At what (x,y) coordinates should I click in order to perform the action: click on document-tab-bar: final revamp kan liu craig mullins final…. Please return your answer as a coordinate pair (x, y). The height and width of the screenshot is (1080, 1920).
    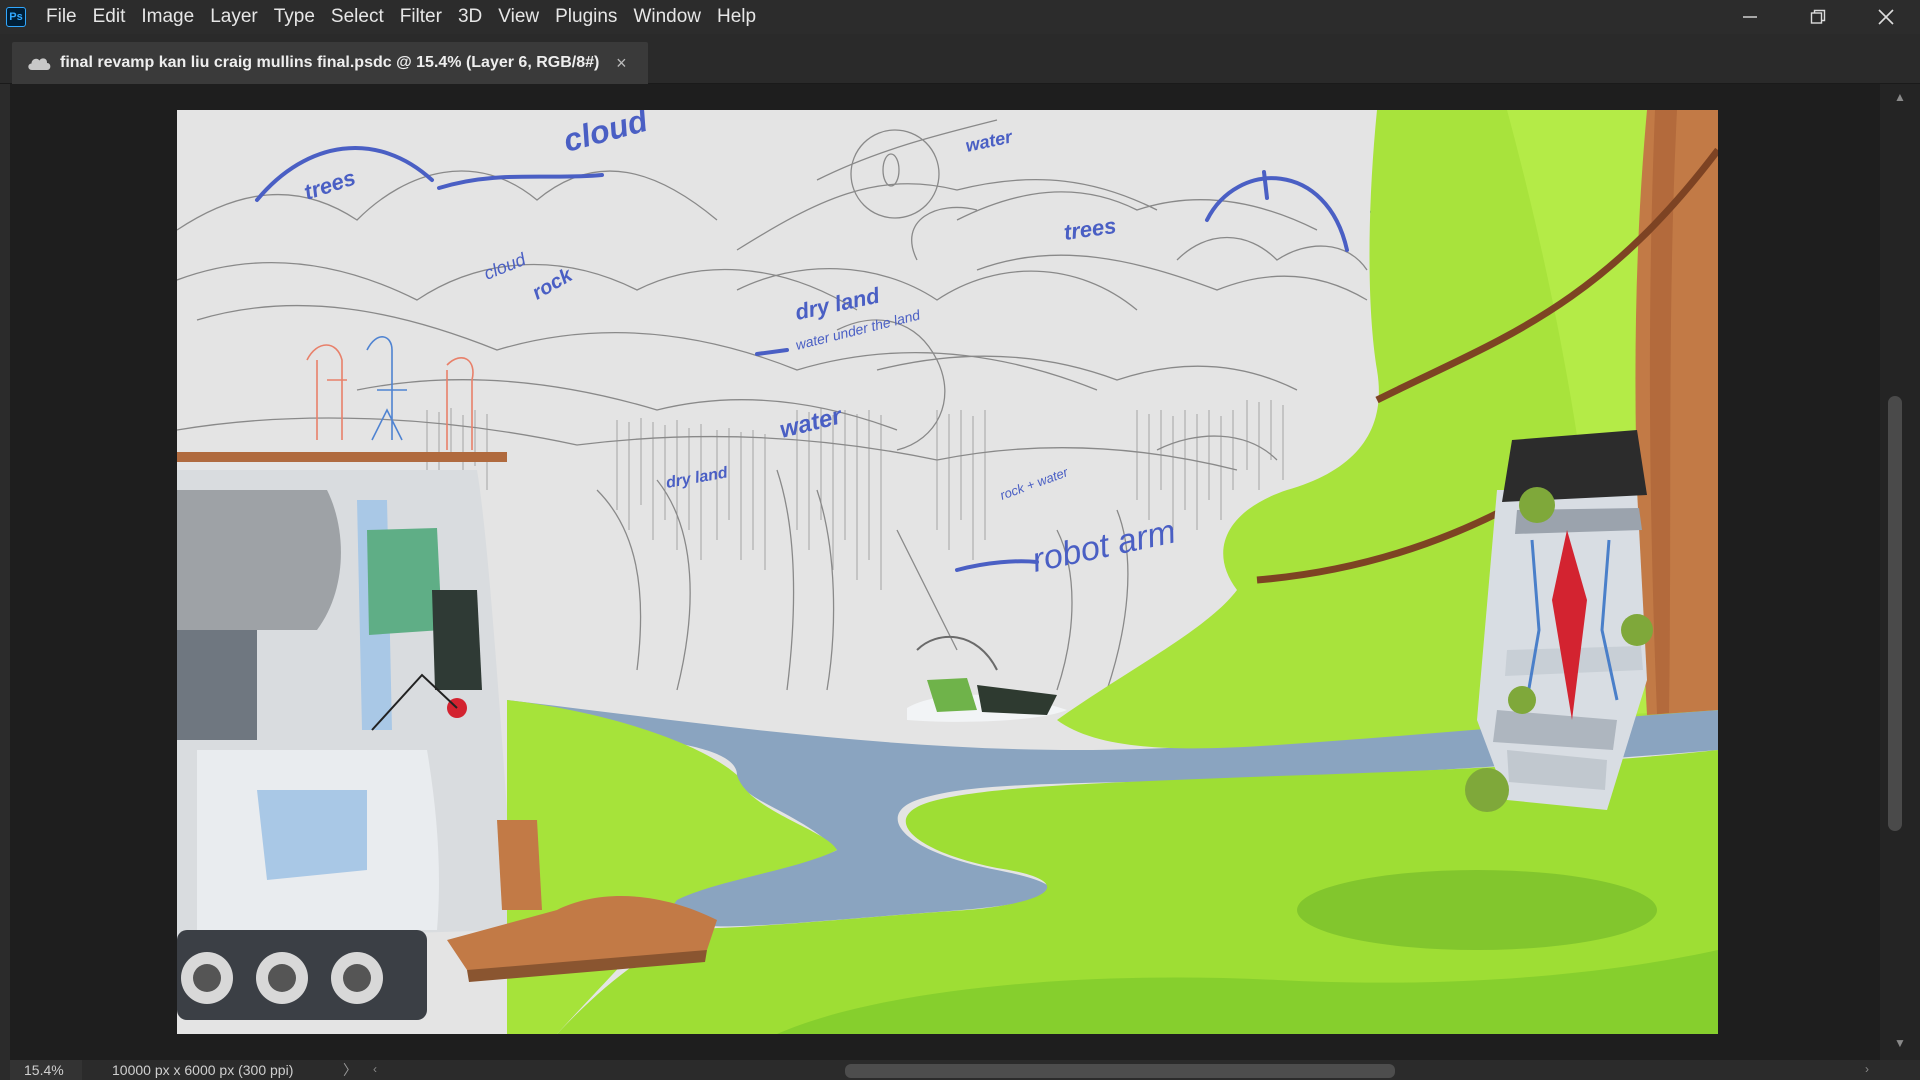
    Looking at the image, I should click on (960, 59).